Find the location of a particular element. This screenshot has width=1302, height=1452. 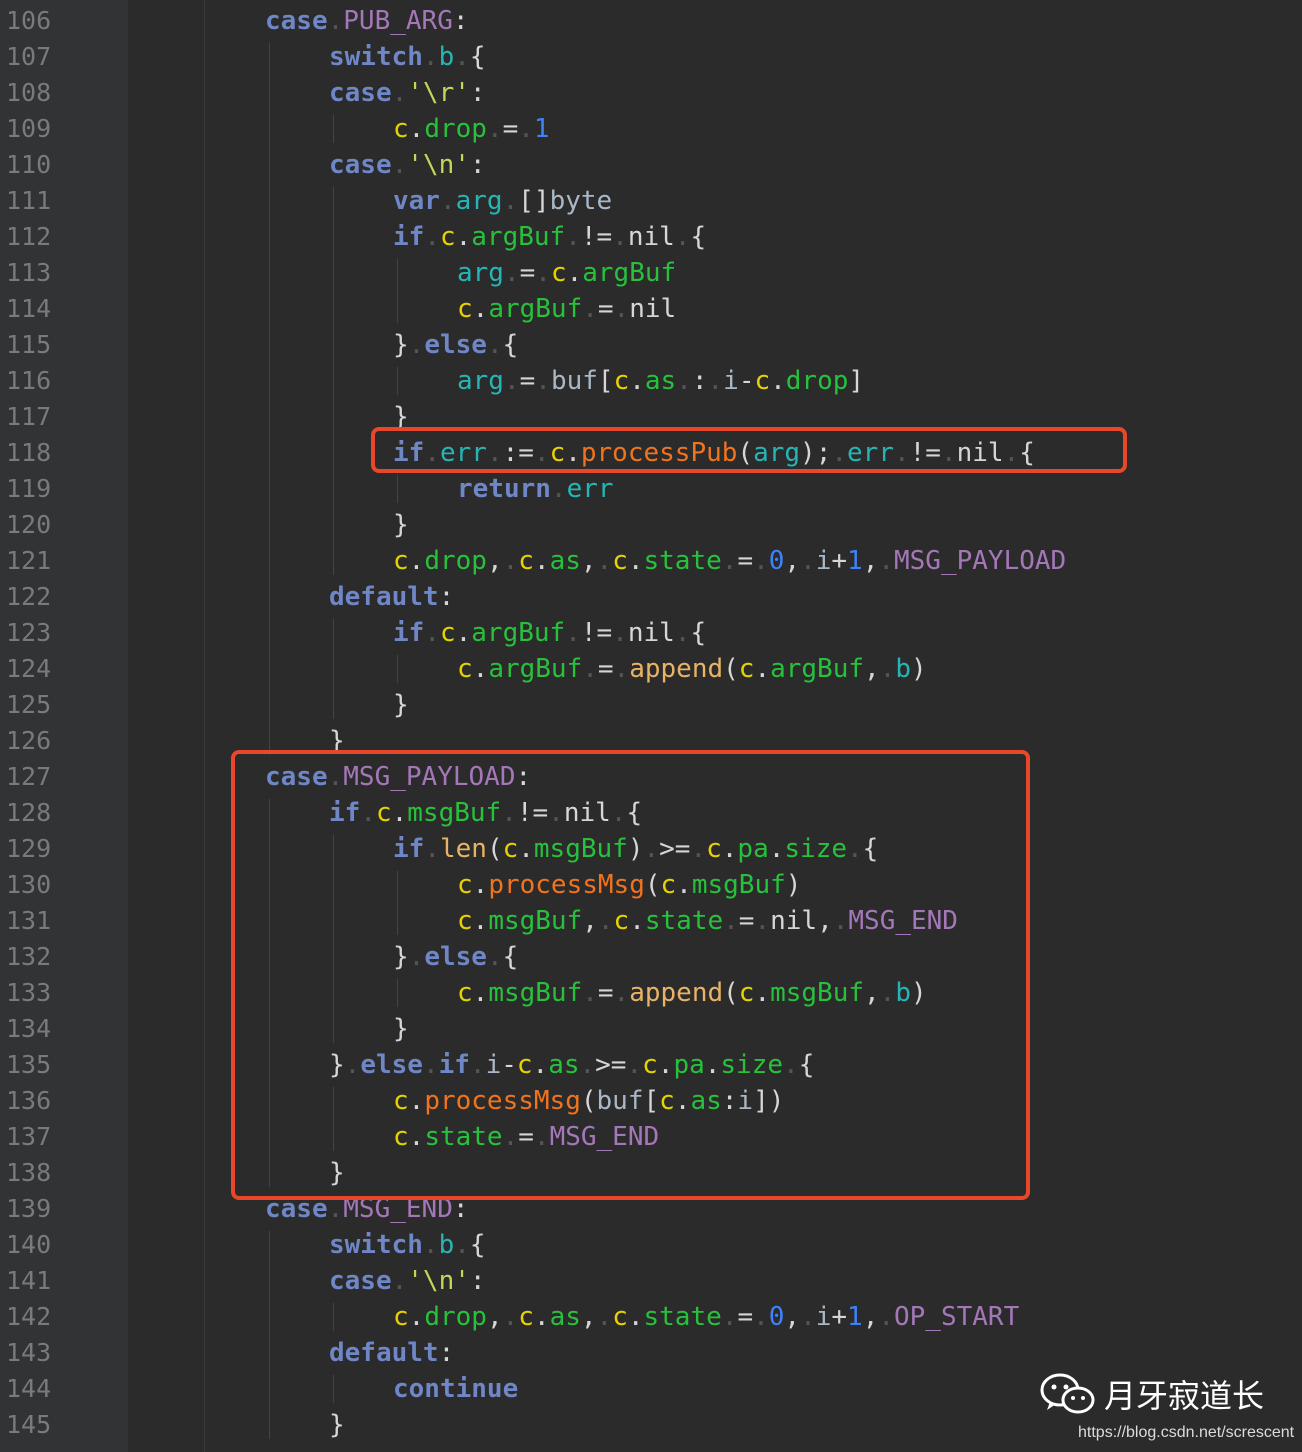

line-number: 116 is located at coordinates (29, 380).